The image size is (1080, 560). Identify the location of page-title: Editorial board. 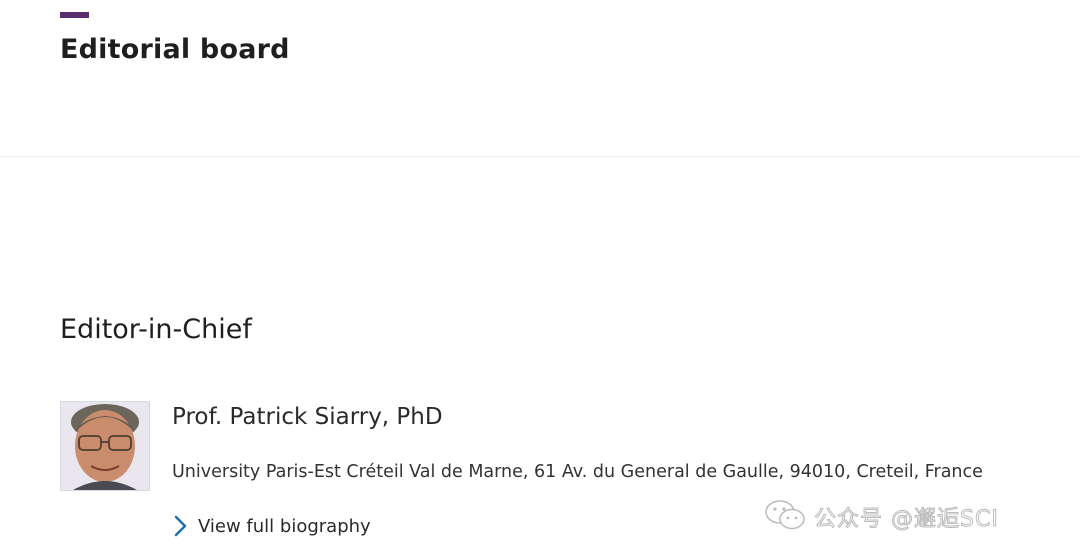
(175, 49).